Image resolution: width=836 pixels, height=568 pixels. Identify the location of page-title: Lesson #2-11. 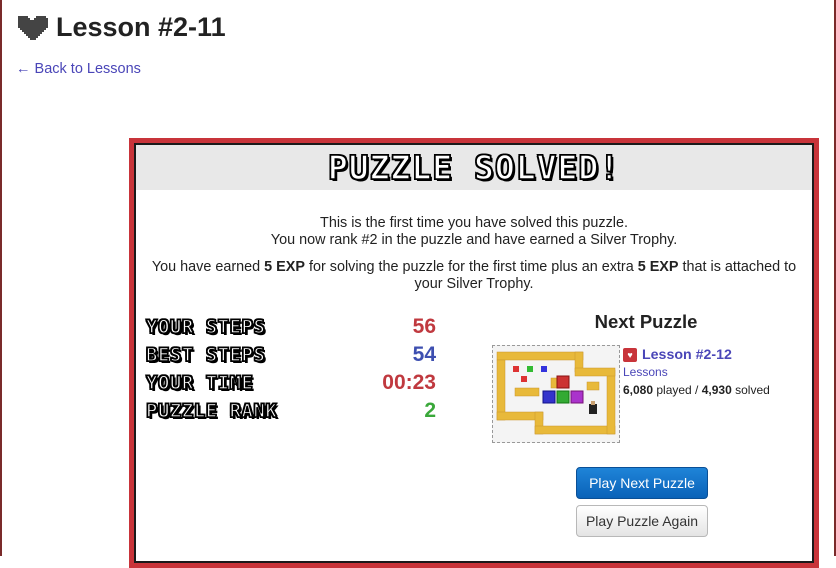
(141, 27).